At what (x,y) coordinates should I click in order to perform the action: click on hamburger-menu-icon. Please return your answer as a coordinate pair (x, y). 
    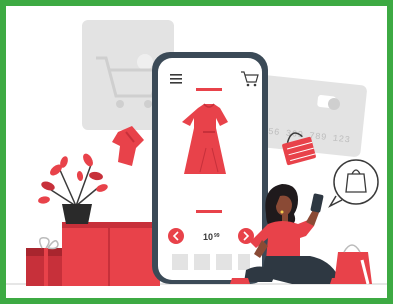
    Looking at the image, I should click on (176, 79).